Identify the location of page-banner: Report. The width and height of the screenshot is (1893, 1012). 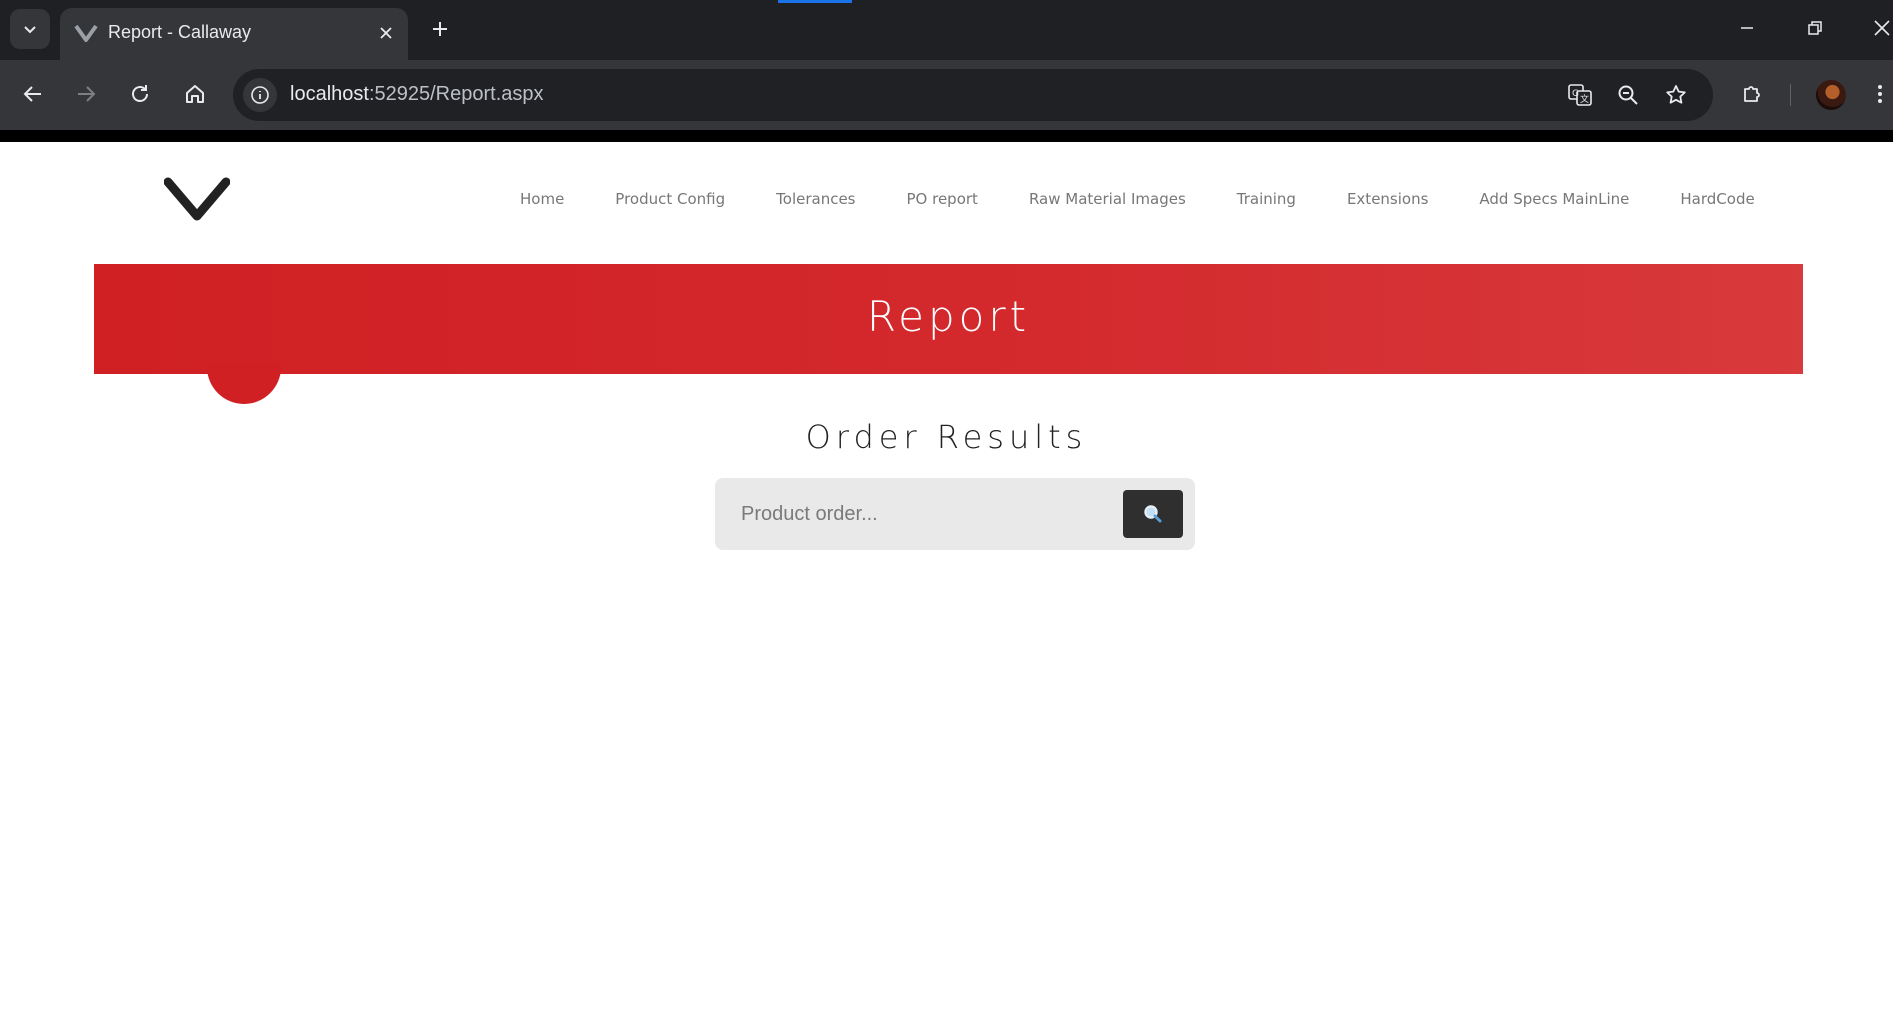
(948, 319).